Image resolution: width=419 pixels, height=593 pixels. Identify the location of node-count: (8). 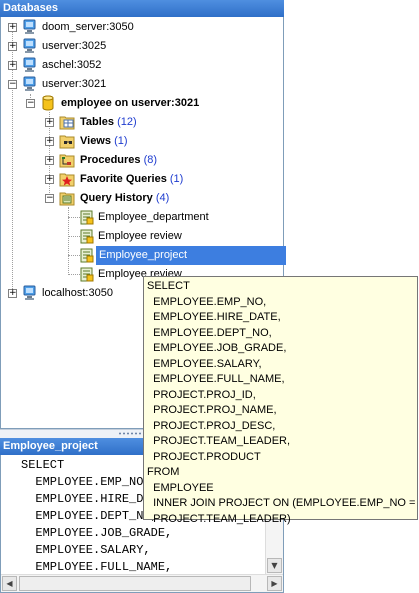
(150, 160).